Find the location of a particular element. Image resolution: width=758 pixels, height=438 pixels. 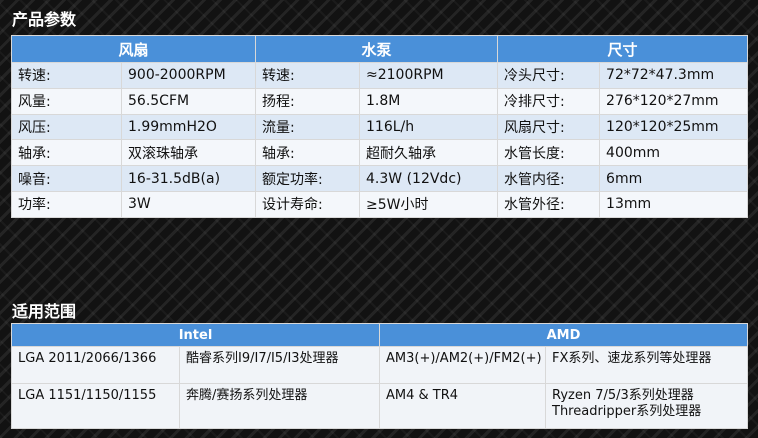

cell: AM3(+)/AM2(+)/FM2(+) is located at coordinates (462, 365).